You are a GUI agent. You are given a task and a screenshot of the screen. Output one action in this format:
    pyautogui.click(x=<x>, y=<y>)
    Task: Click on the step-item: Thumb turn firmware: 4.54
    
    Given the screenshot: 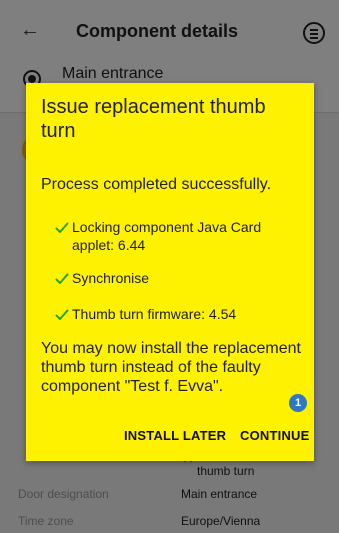 What is the action you would take?
    pyautogui.click(x=179, y=314)
    